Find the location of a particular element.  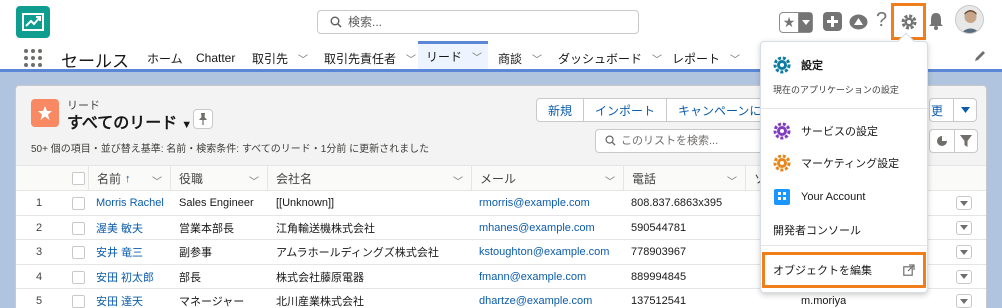

pin-icon is located at coordinates (203, 119).